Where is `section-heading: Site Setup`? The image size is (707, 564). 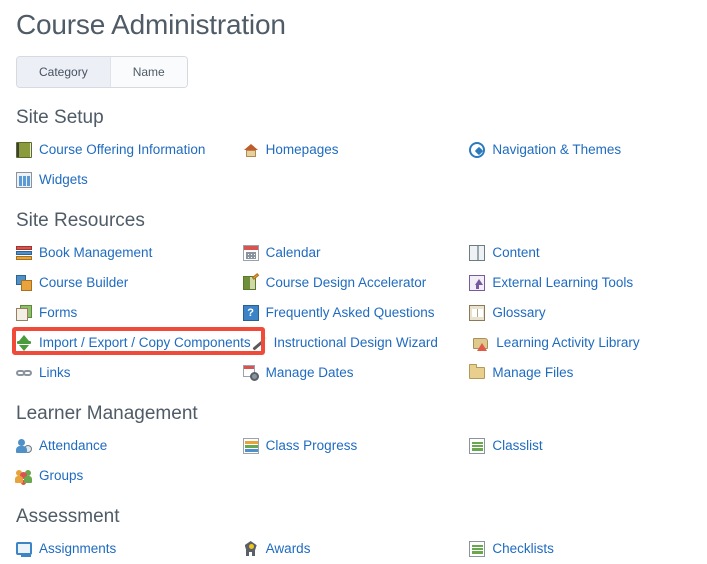 section-heading: Site Setup is located at coordinates (60, 117).